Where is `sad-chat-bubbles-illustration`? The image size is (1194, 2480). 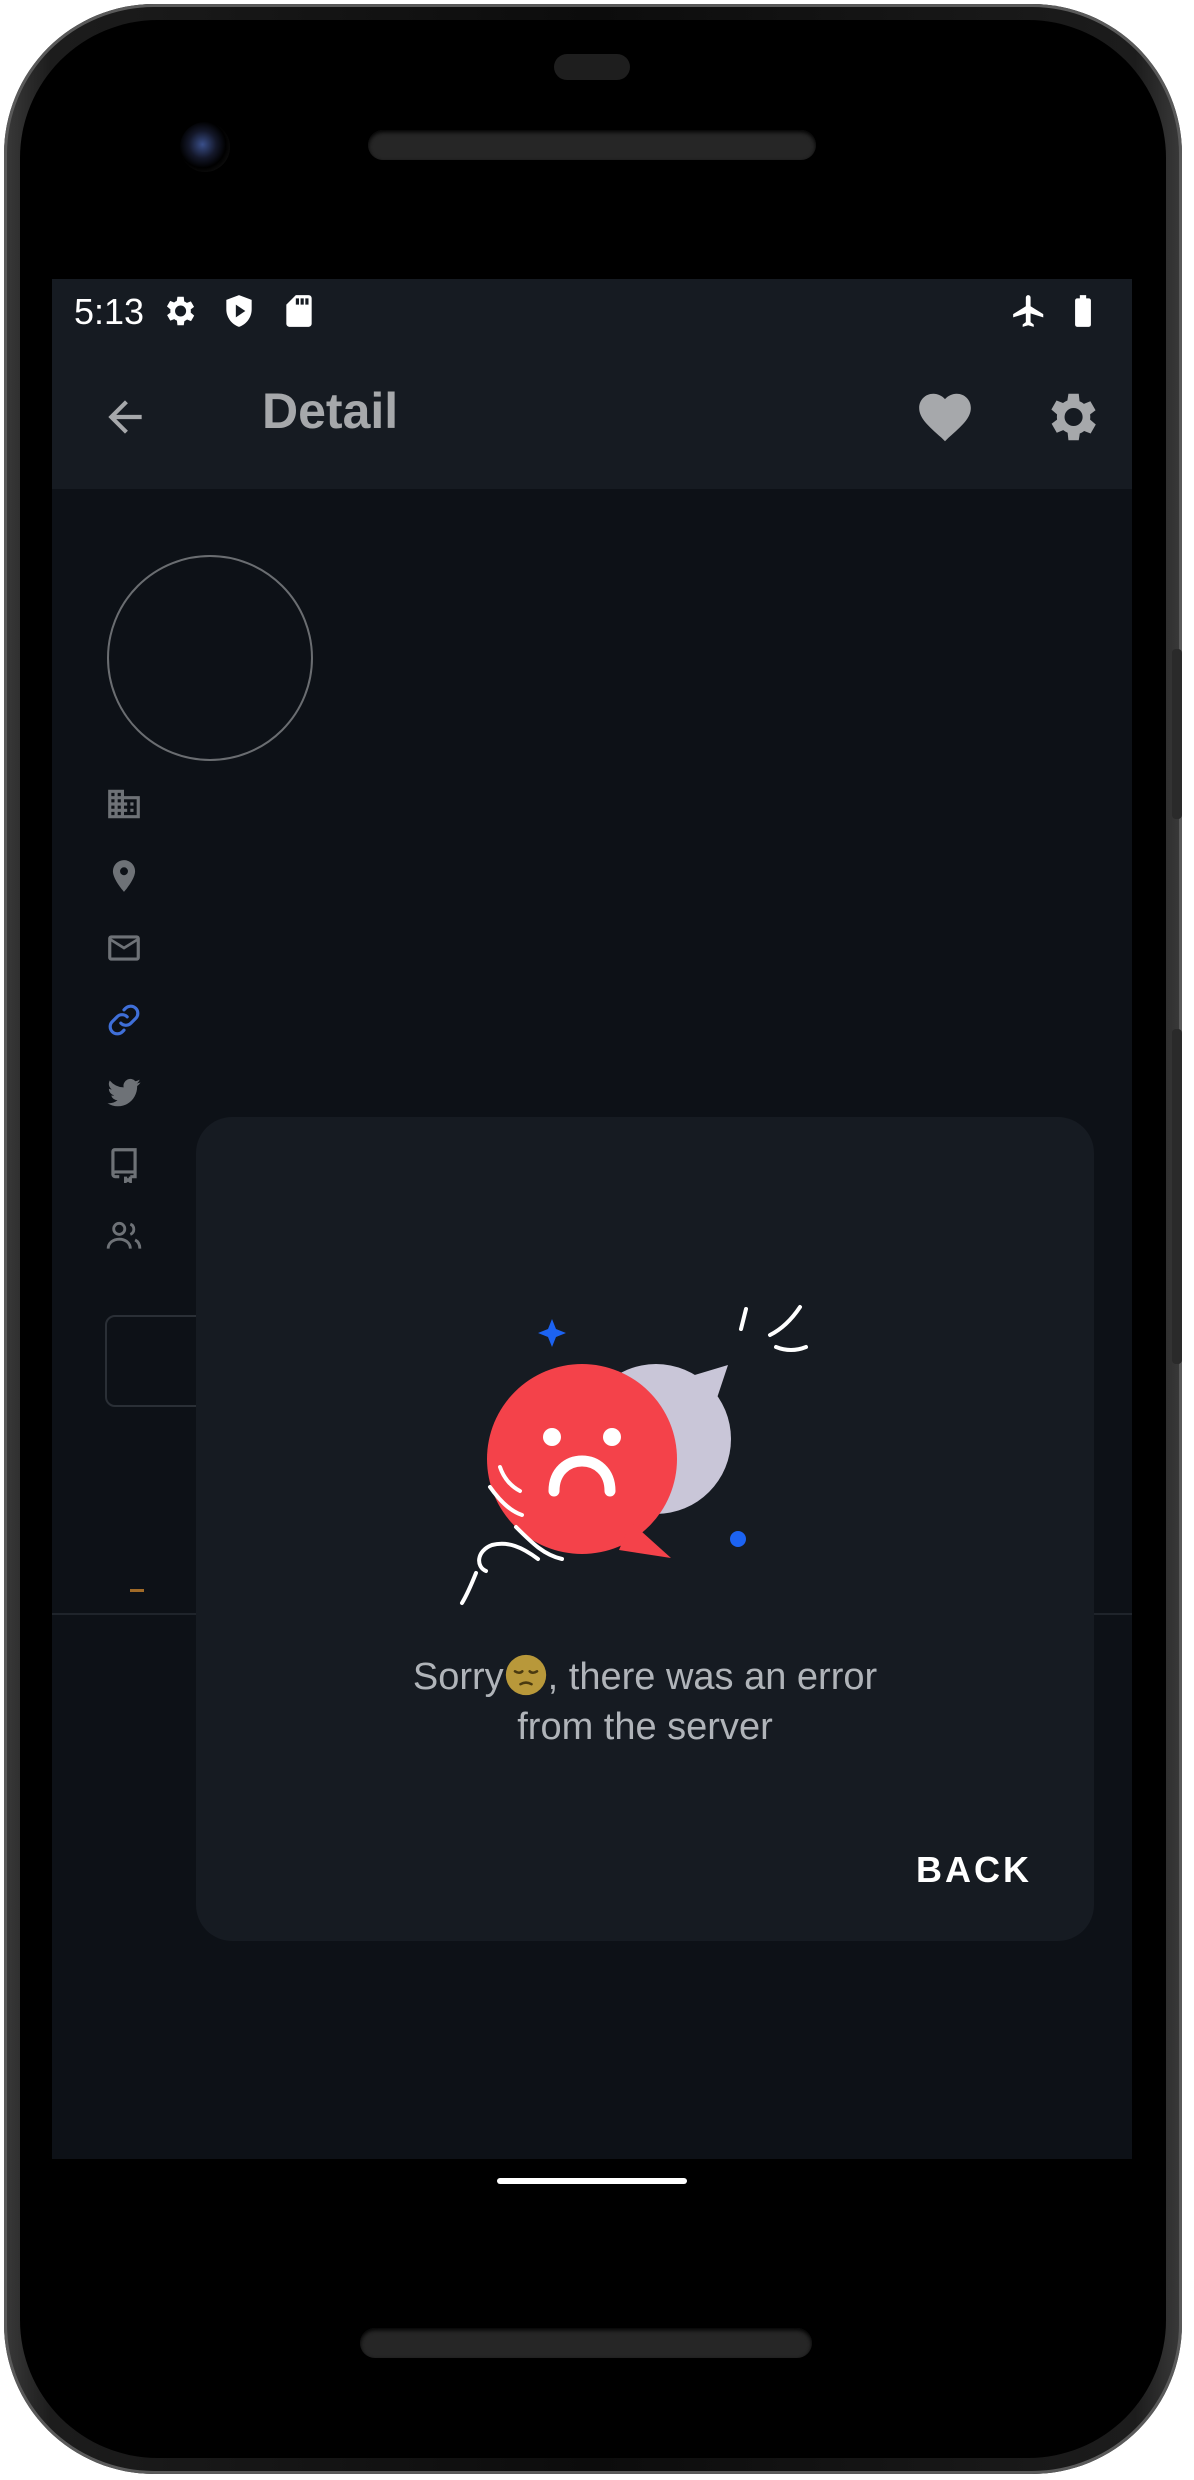
sad-chat-bubbles-illustration is located at coordinates (634, 1455).